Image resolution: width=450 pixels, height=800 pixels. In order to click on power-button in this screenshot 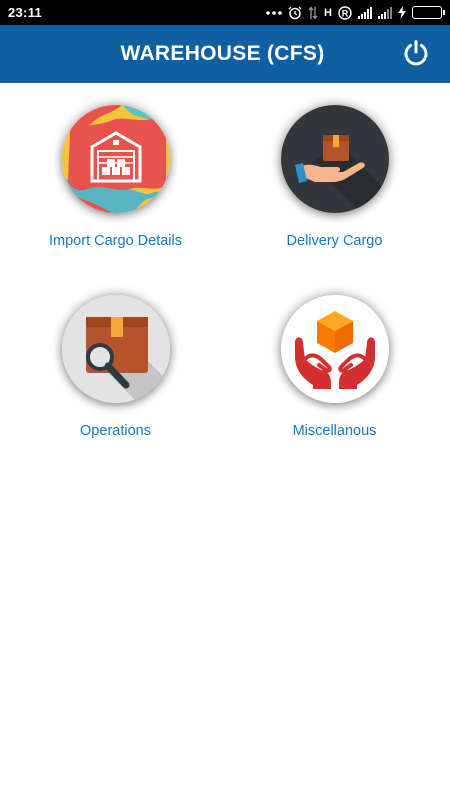, I will do `click(416, 53)`.